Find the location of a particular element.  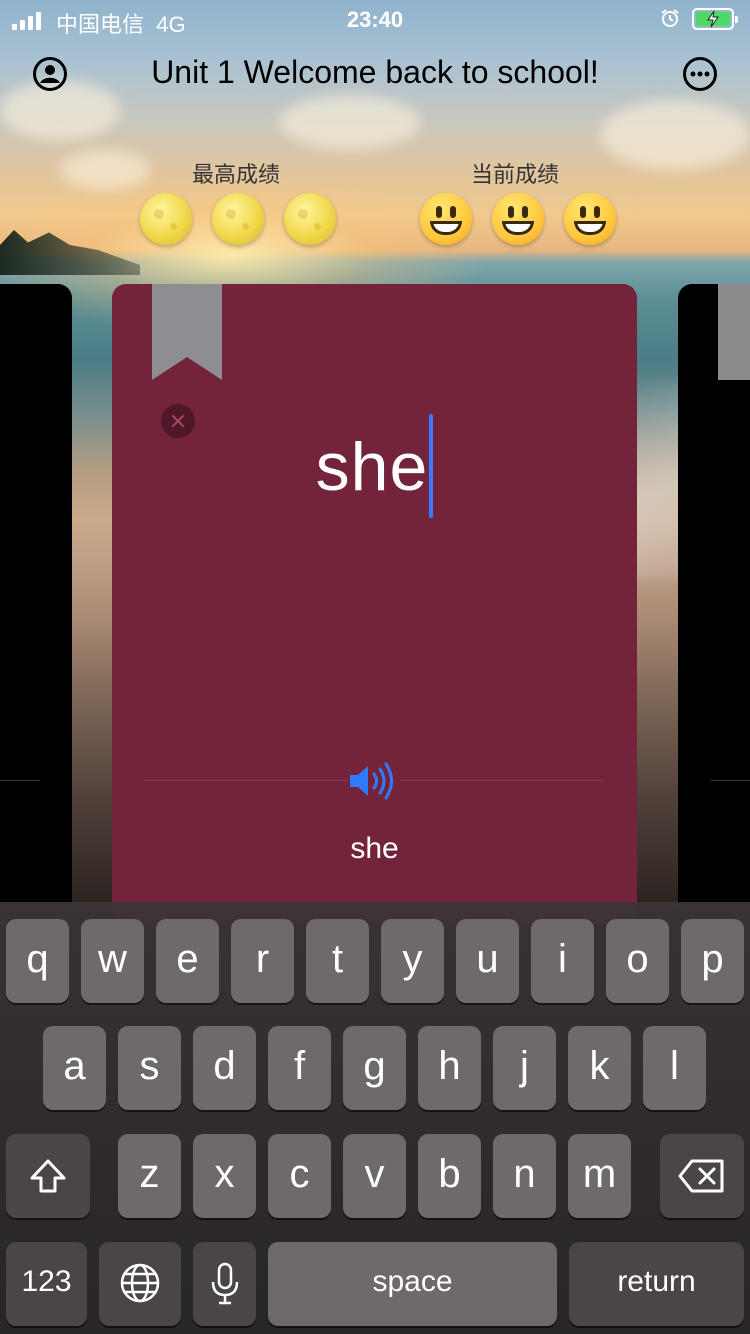

numbers-key: 123 is located at coordinates (46, 1284).